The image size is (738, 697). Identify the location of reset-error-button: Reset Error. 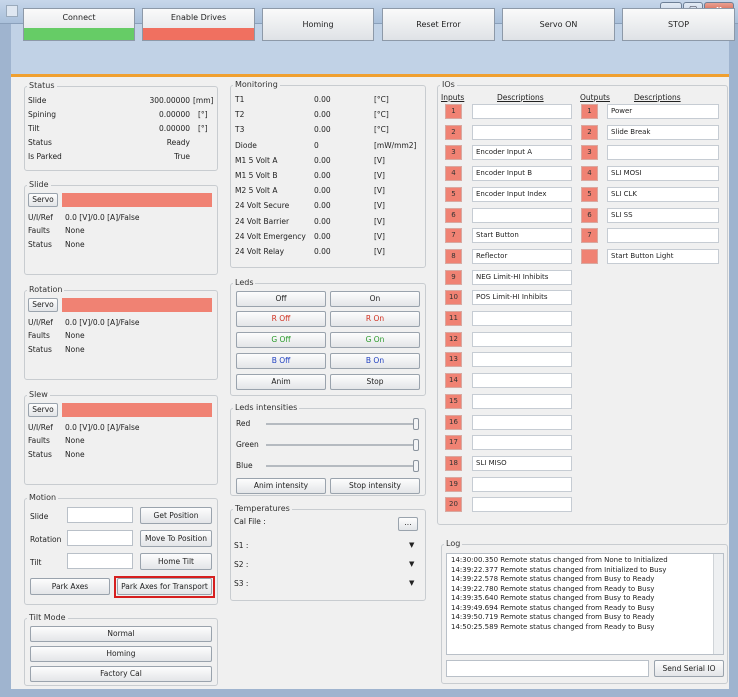
(438, 24).